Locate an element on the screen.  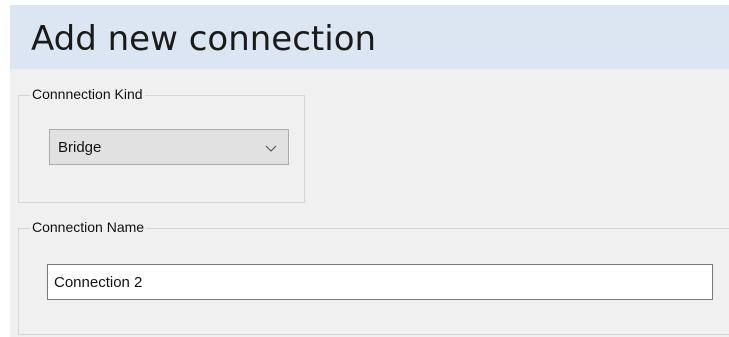
connection-kind-label: Connnection Kind is located at coordinates (87, 94).